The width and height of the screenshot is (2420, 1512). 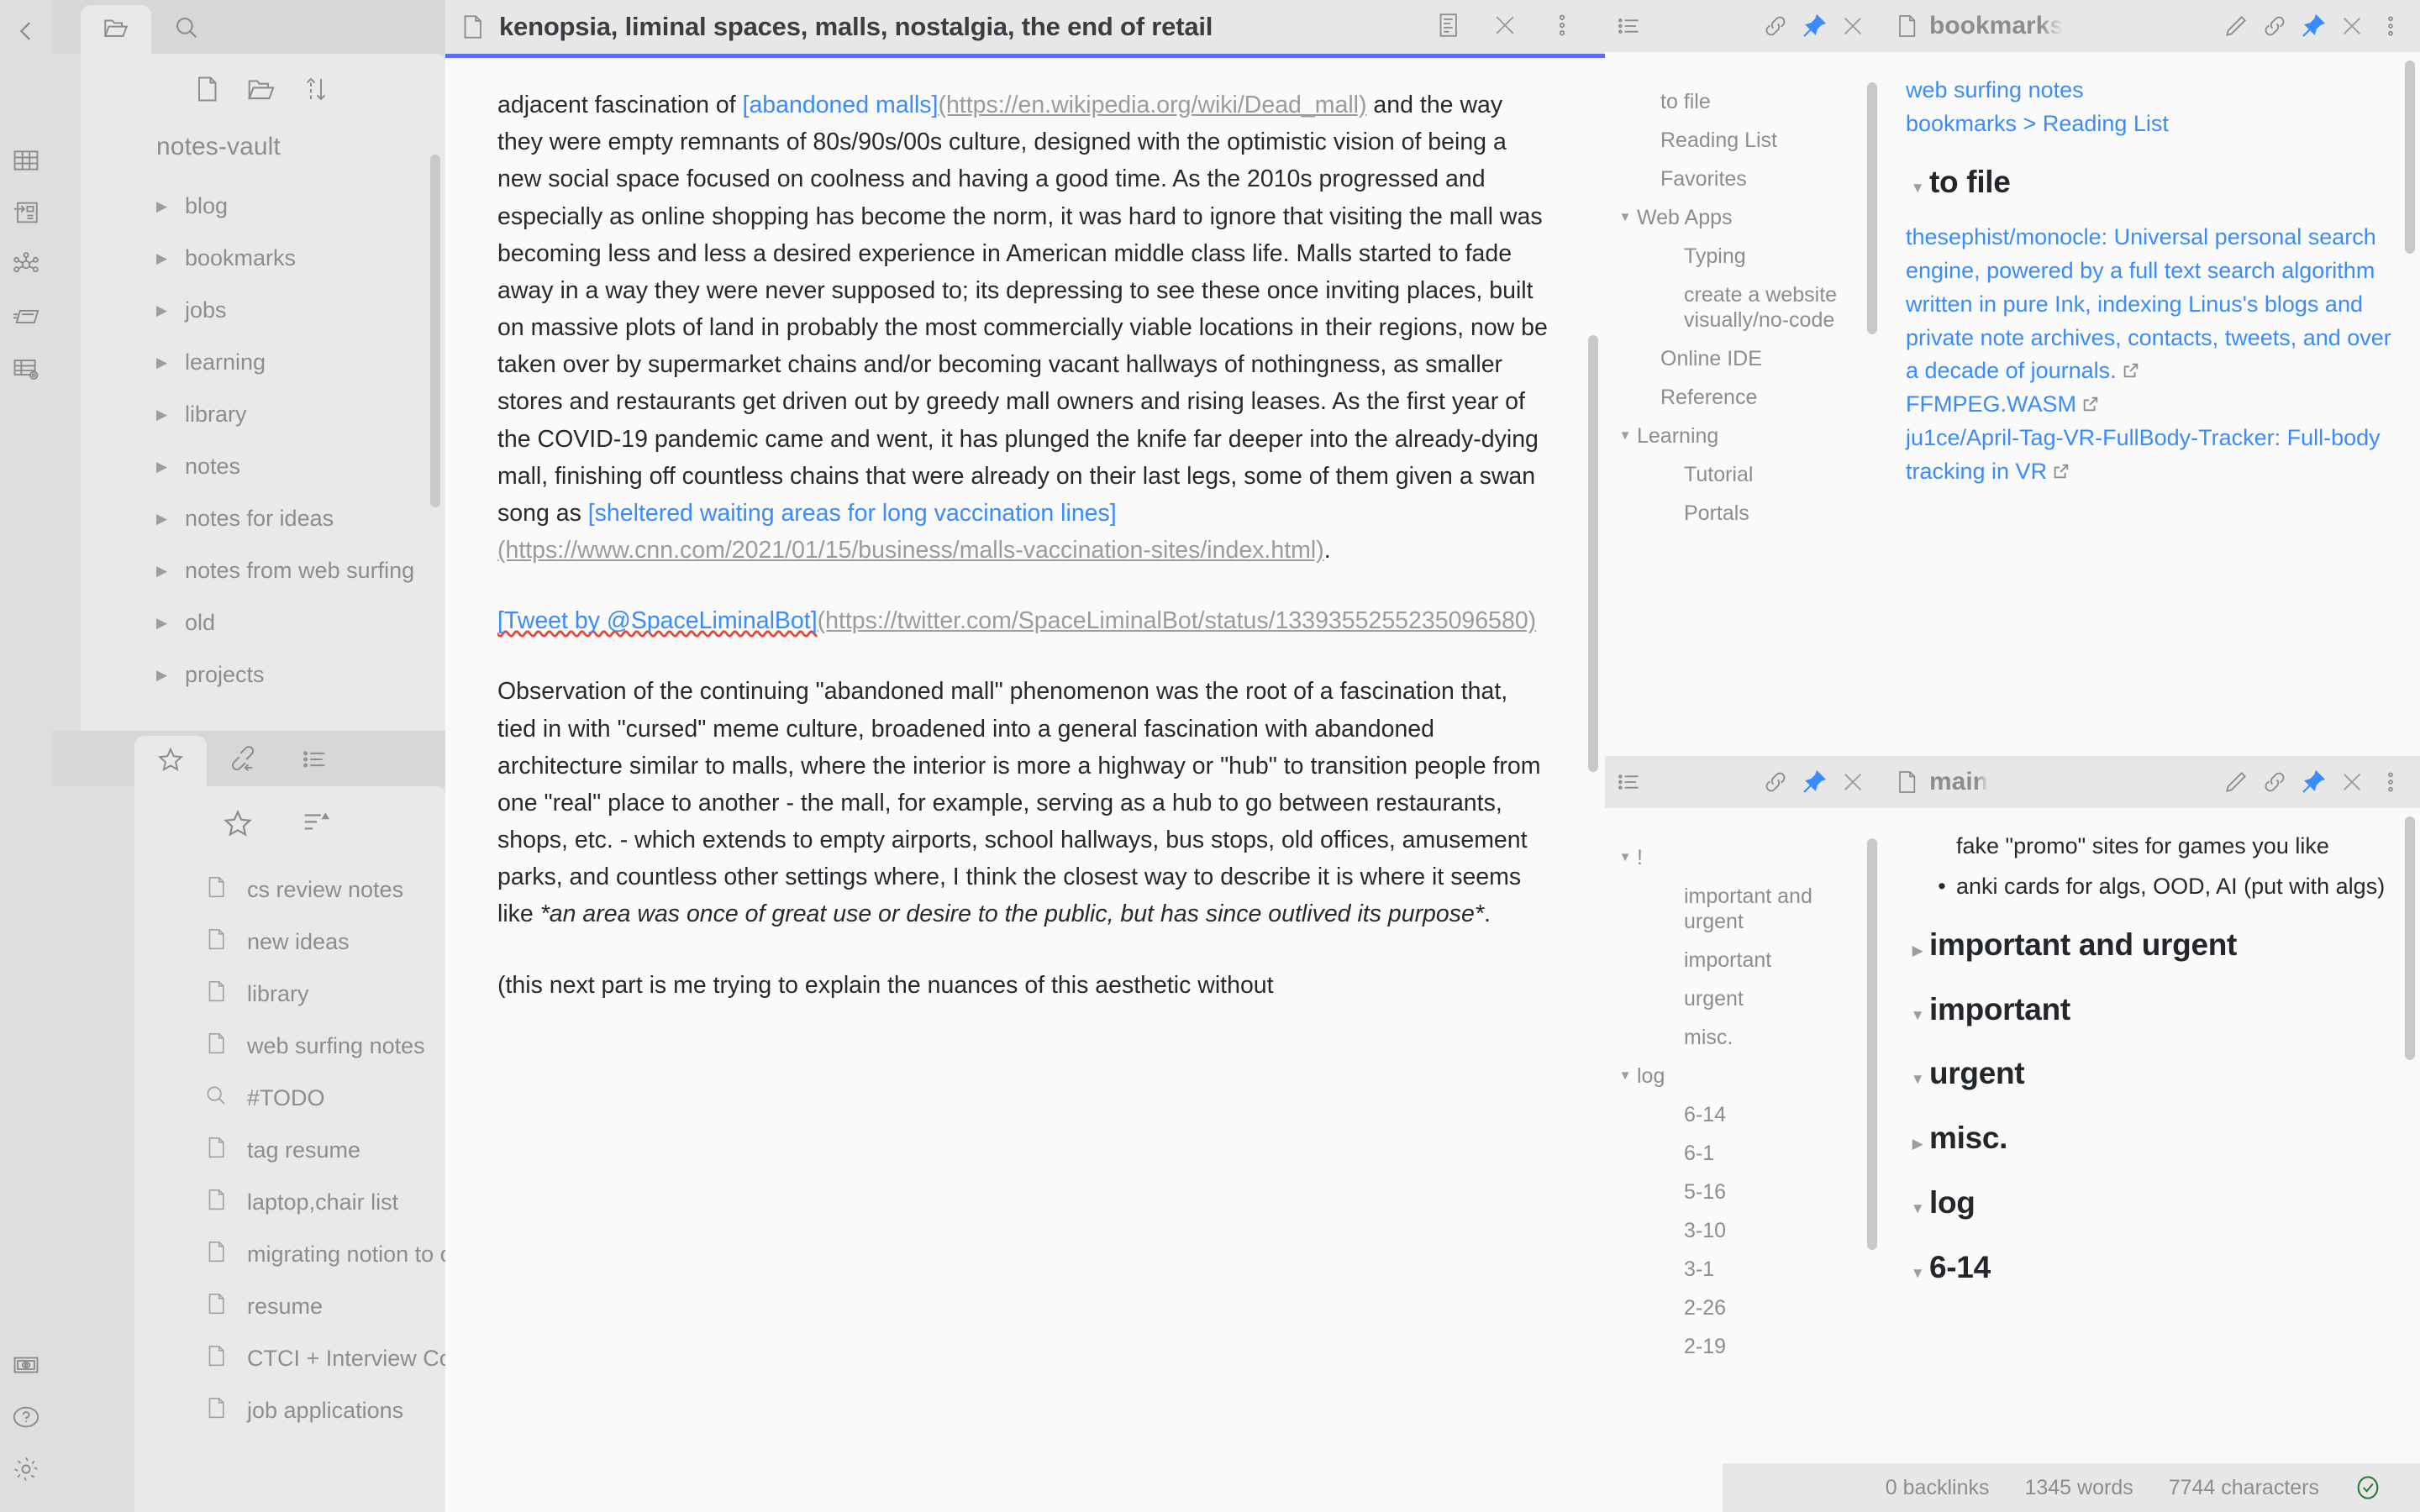 I want to click on bookmarks-scrollbar, so click(x=2410, y=157).